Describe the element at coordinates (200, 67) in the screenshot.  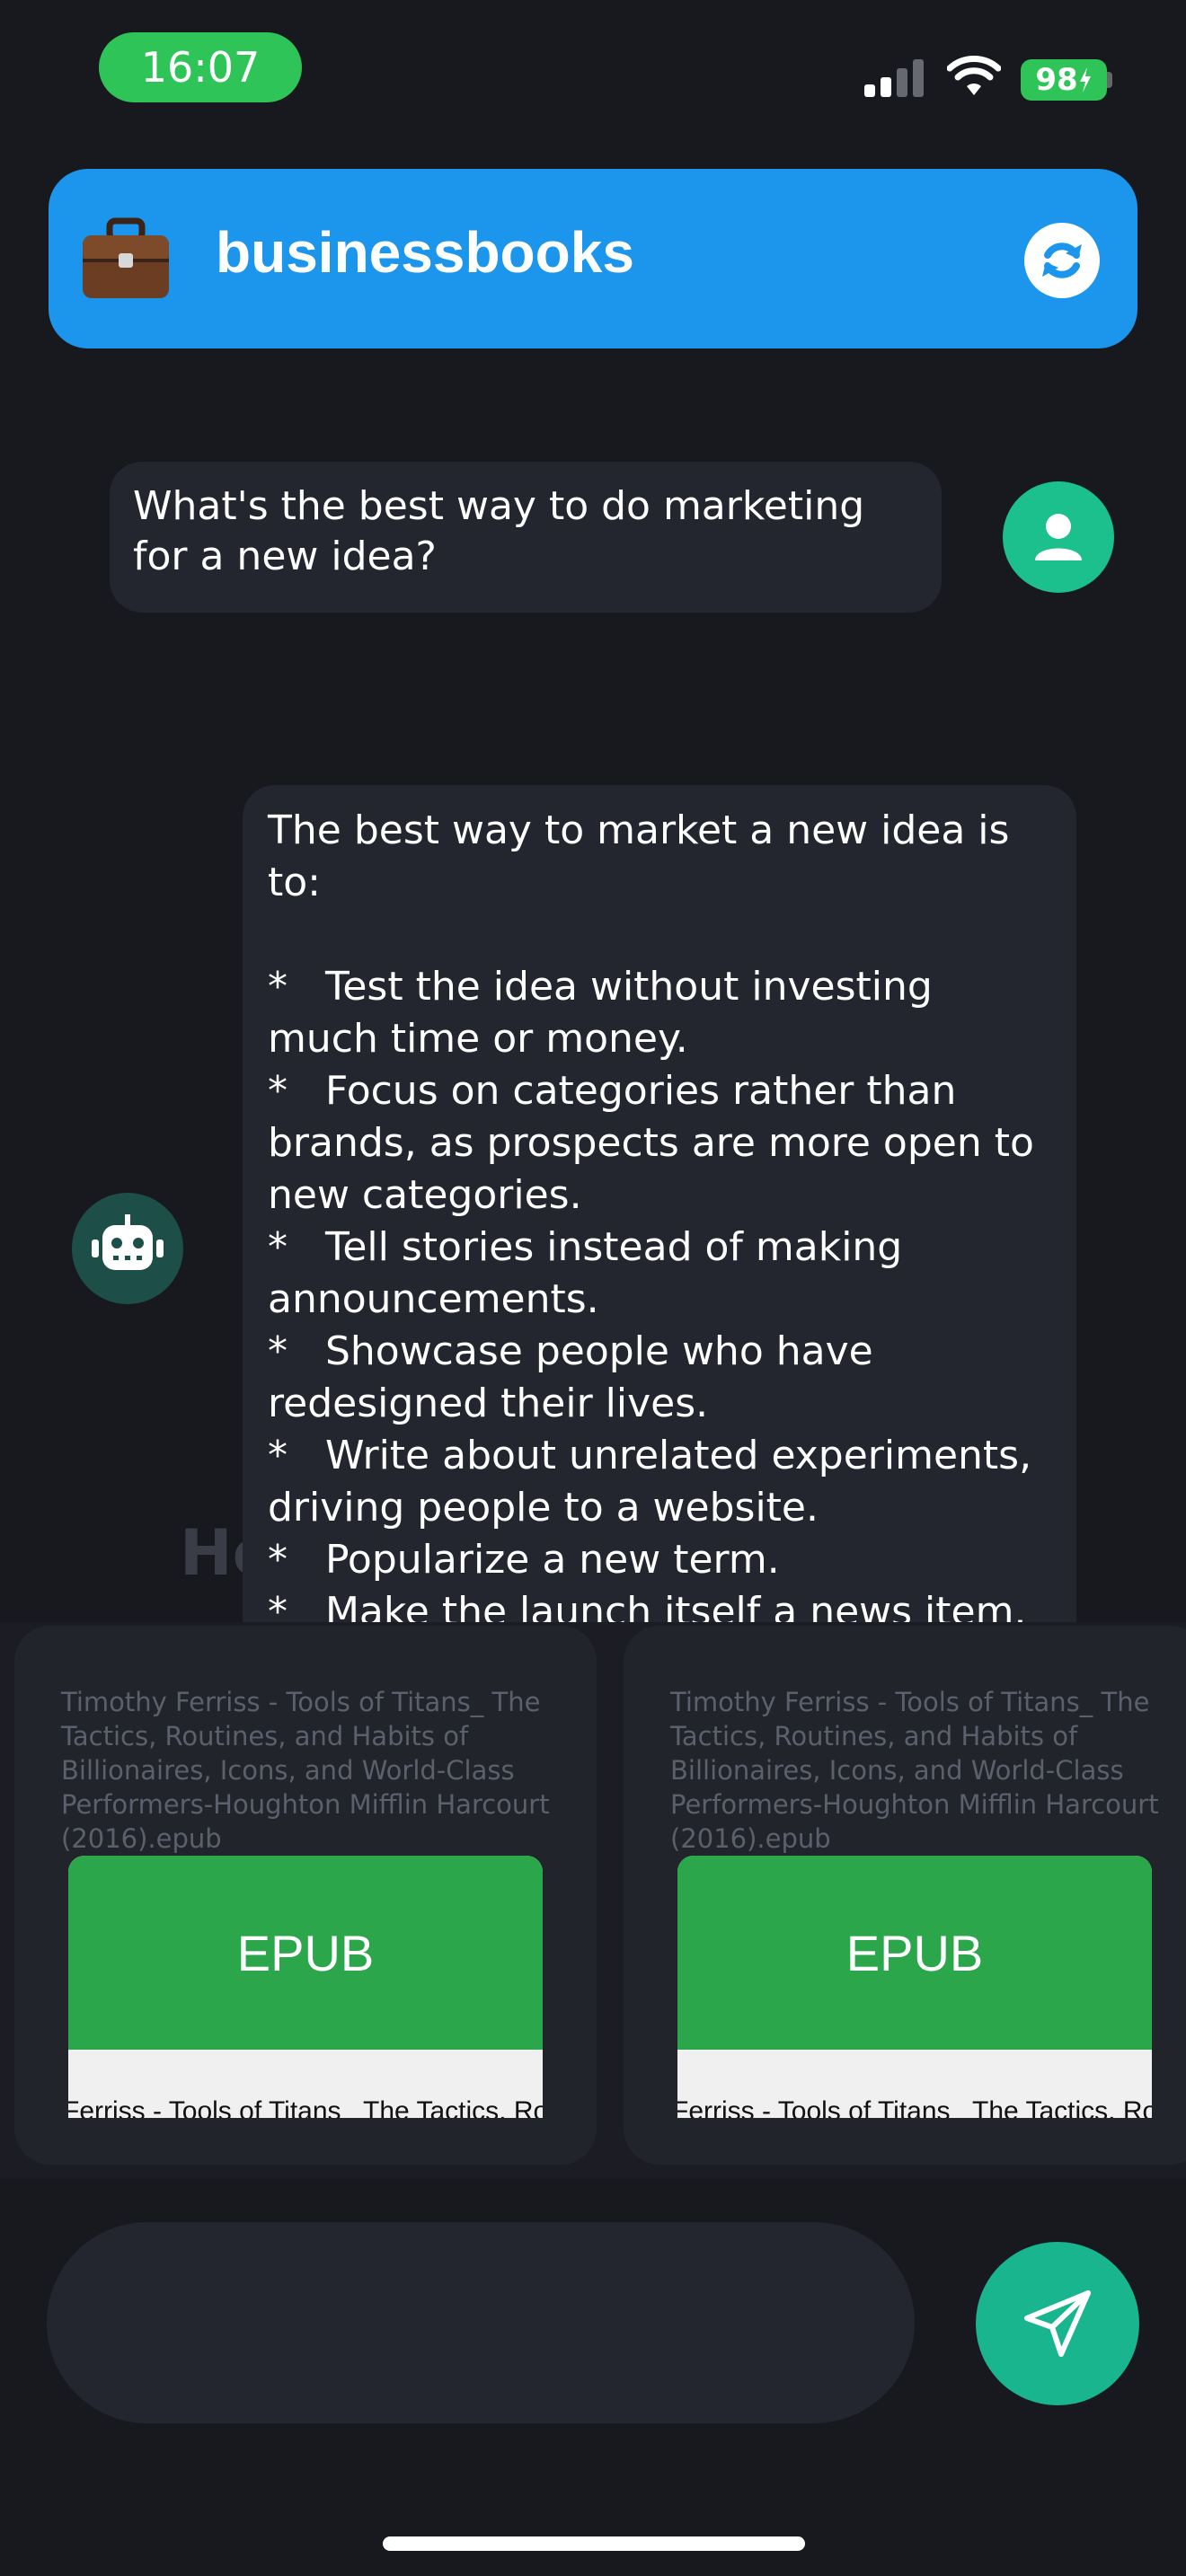
I see `status-time: 16:07` at that location.